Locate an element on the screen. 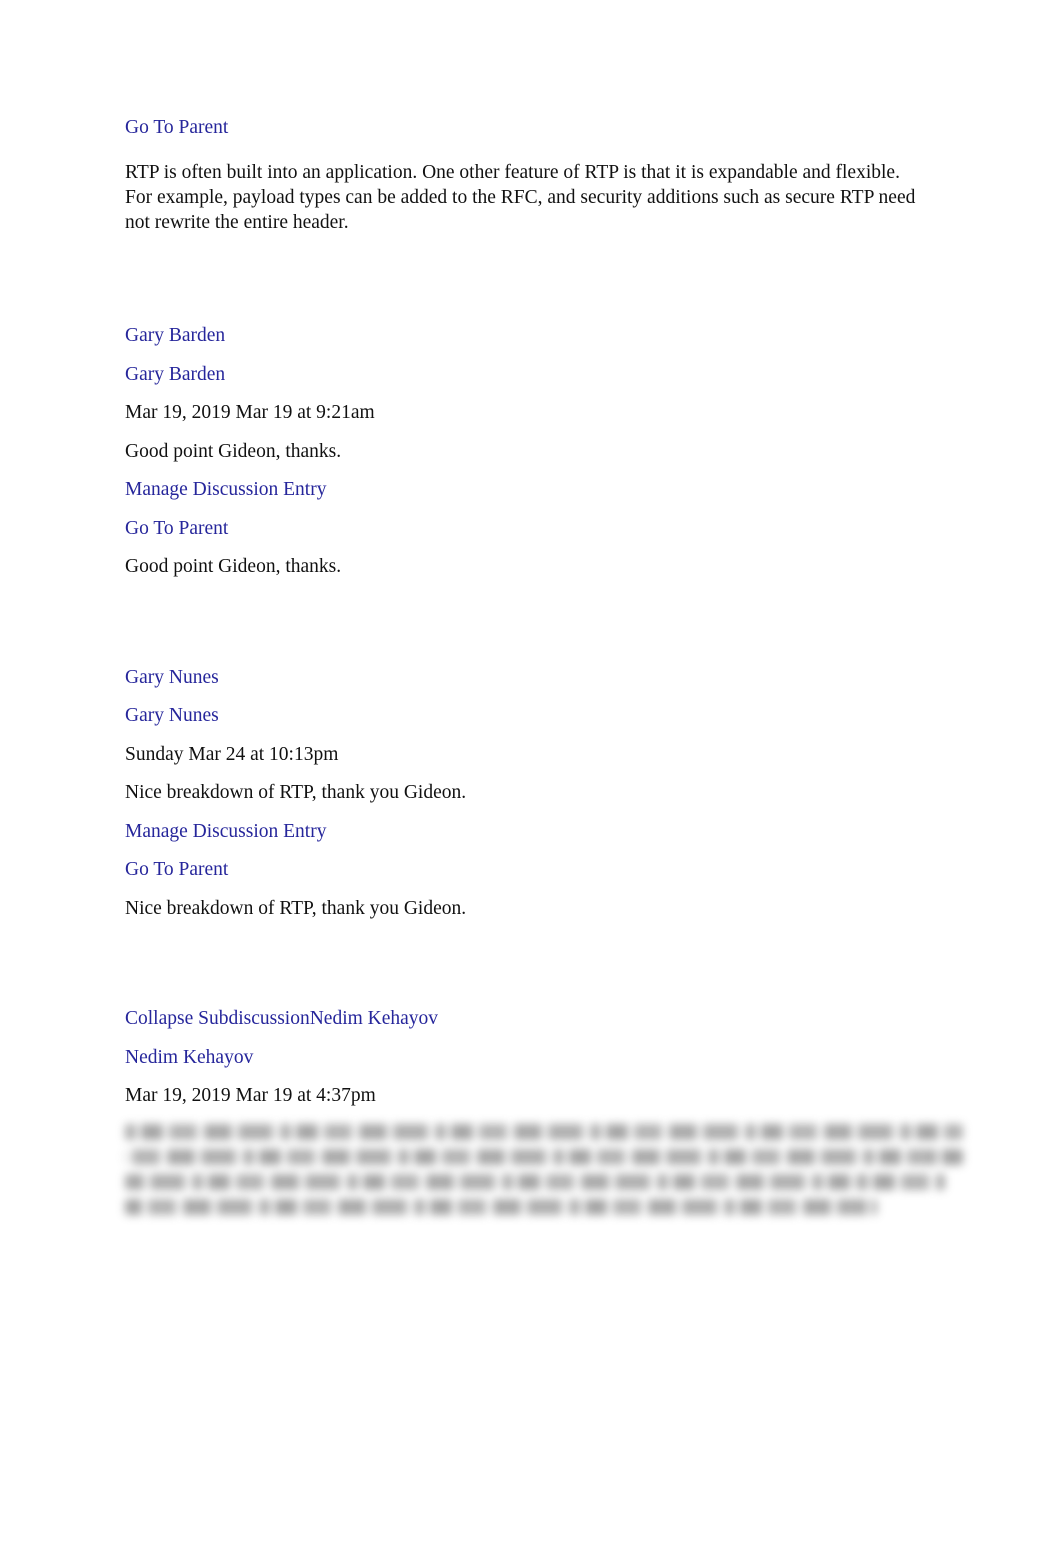 The width and height of the screenshot is (1062, 1561). entry-preview-row: Good point Gideon, thanks. is located at coordinates (525, 451).